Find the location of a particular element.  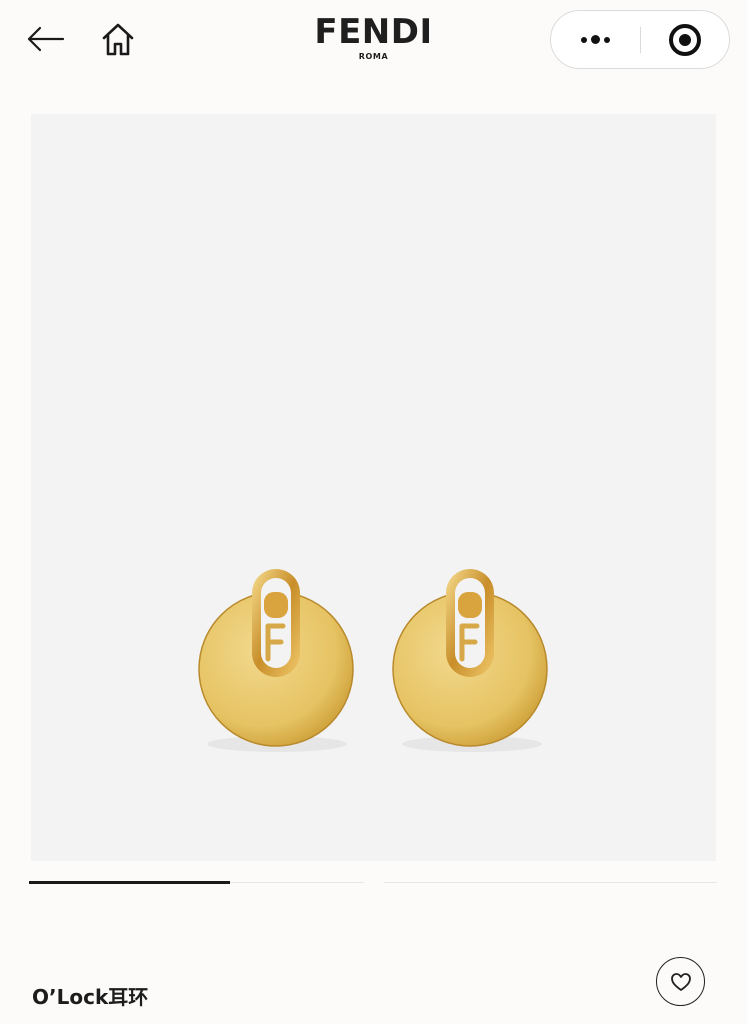

carousel-active-indicator is located at coordinates (129, 882).